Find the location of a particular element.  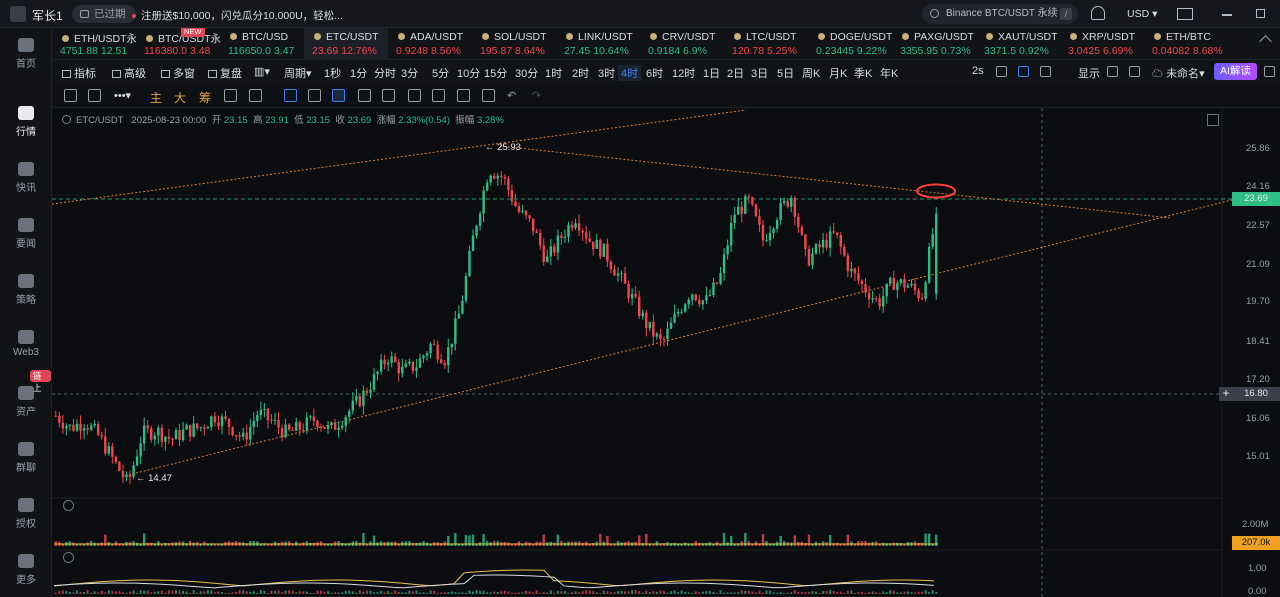

timeframe-option: 2日 is located at coordinates (735, 73).